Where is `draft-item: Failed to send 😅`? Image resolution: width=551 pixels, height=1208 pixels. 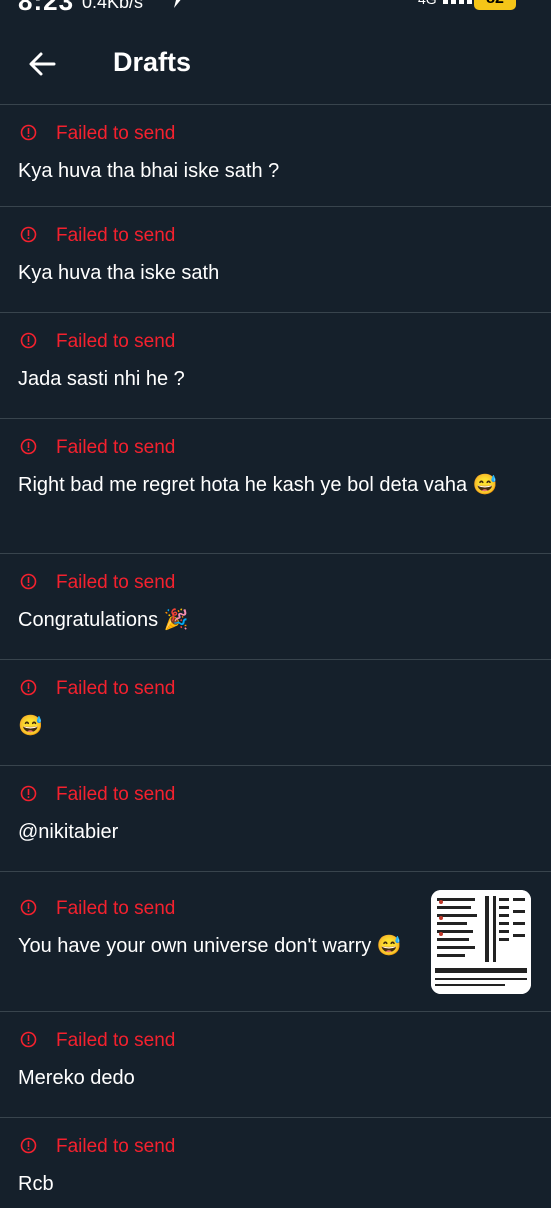 draft-item: Failed to send 😅 is located at coordinates (275, 713).